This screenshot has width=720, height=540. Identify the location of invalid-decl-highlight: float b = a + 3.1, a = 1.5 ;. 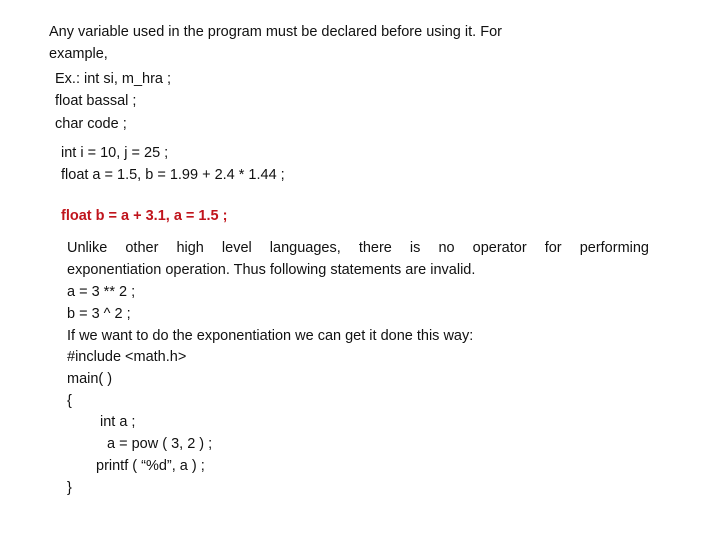
(144, 216).